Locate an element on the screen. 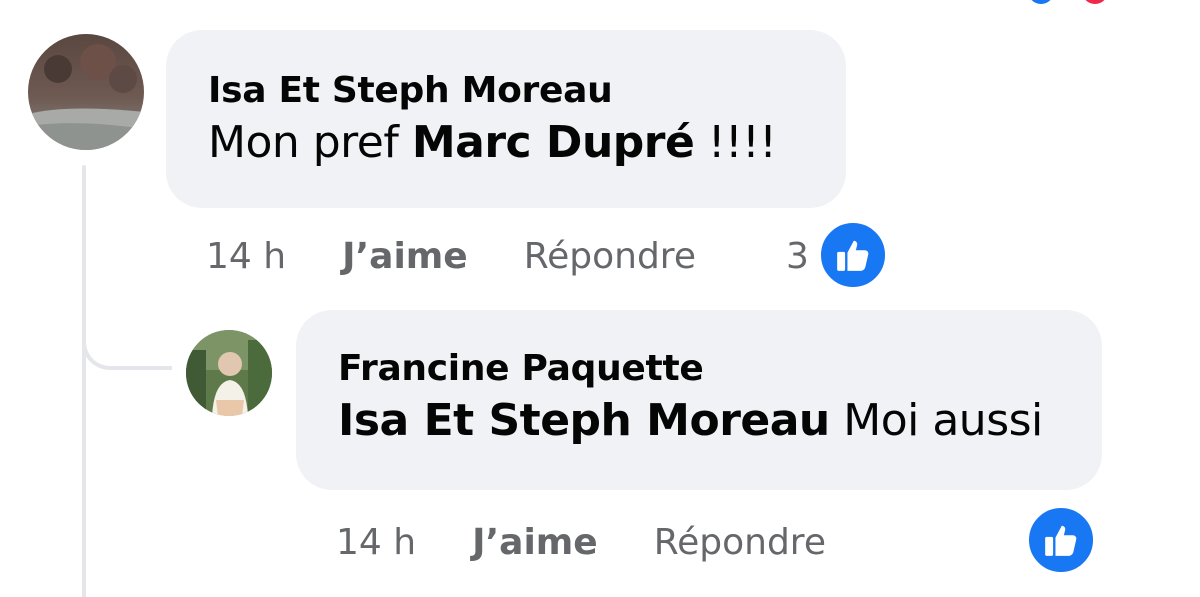  love-reaction-icon is located at coordinates (1095, 2).